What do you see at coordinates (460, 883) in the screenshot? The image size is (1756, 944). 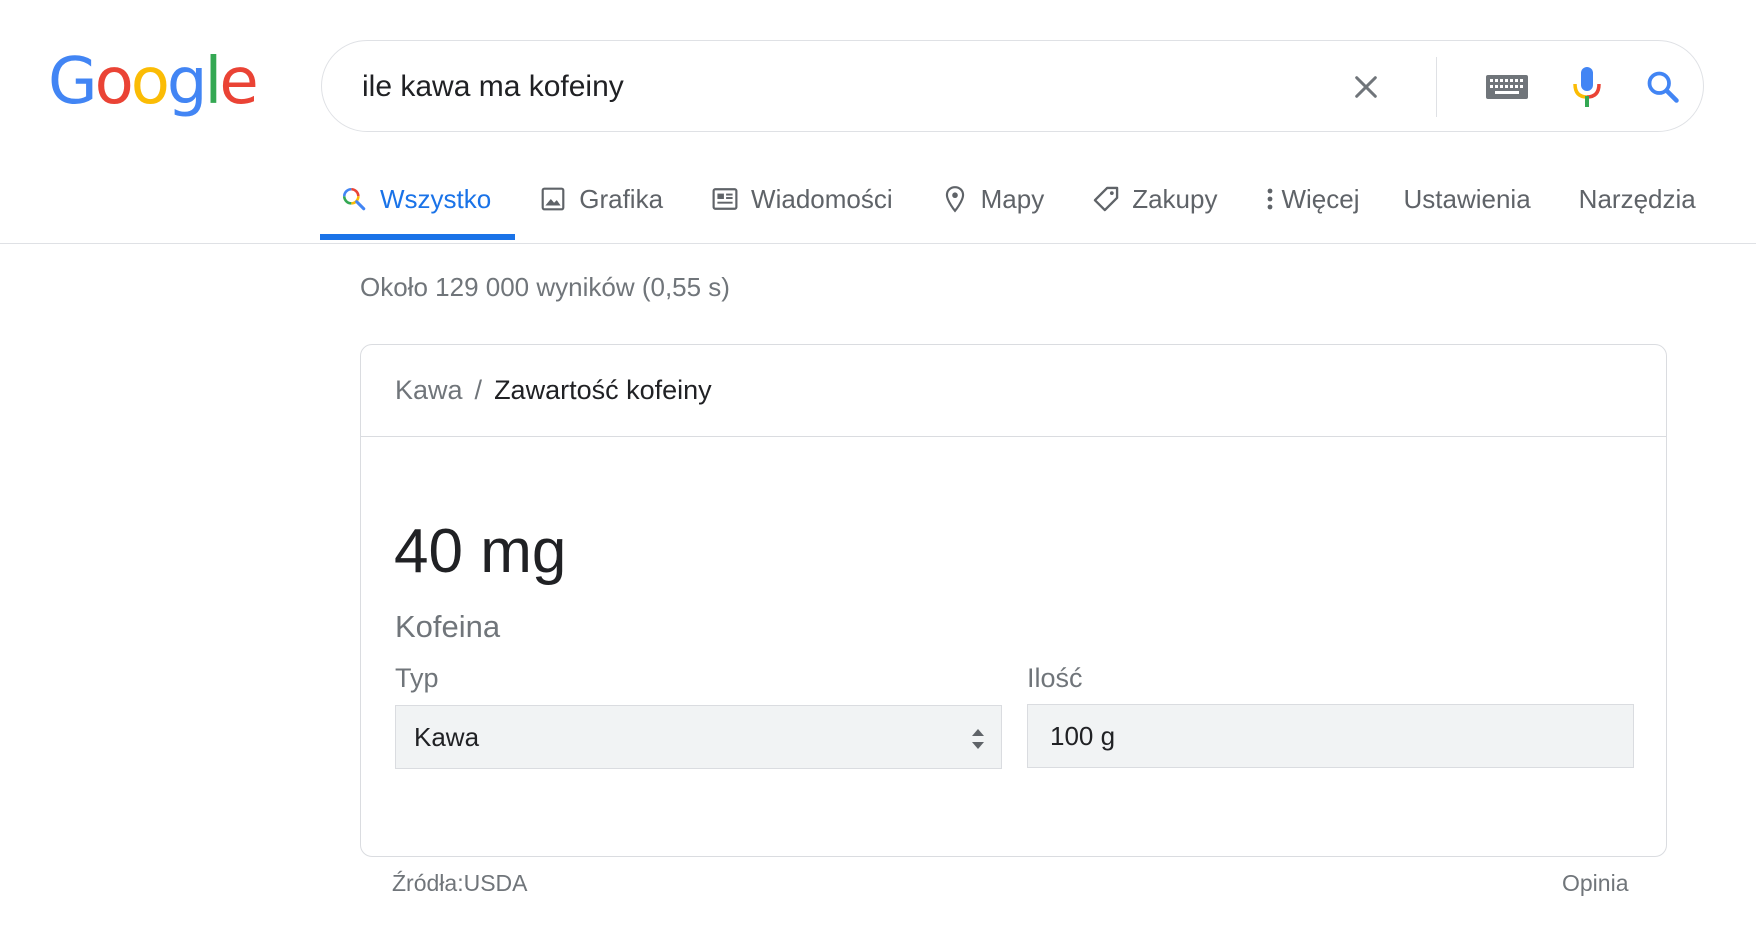 I see `source-attribution: Źródła:USDA` at bounding box center [460, 883].